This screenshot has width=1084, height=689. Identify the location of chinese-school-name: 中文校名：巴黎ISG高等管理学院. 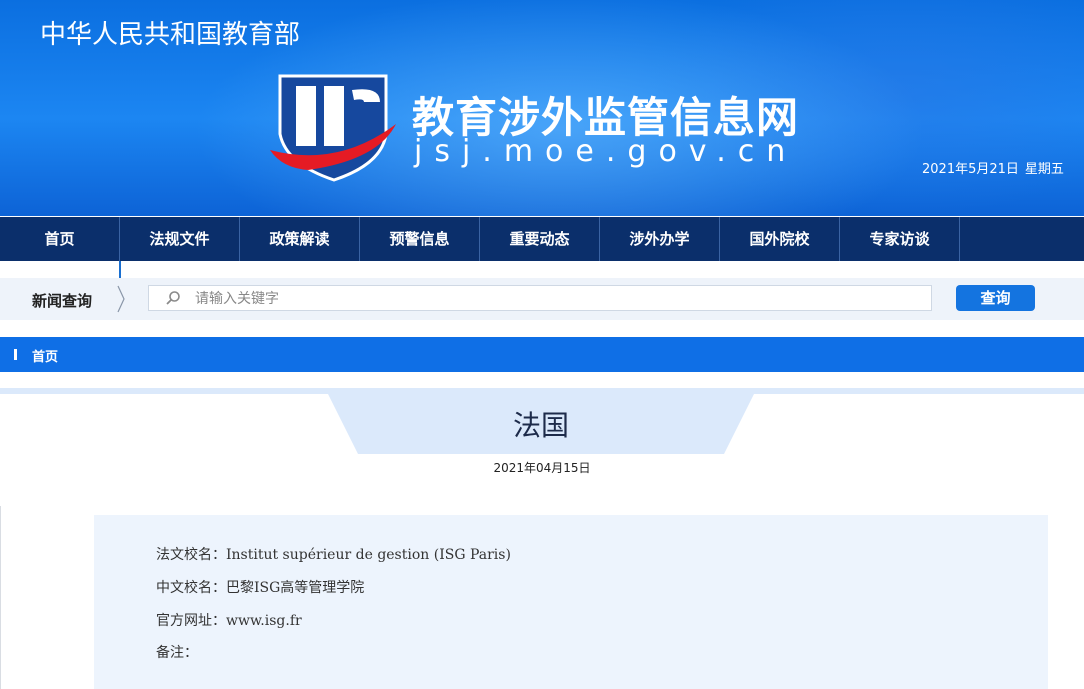
(260, 588).